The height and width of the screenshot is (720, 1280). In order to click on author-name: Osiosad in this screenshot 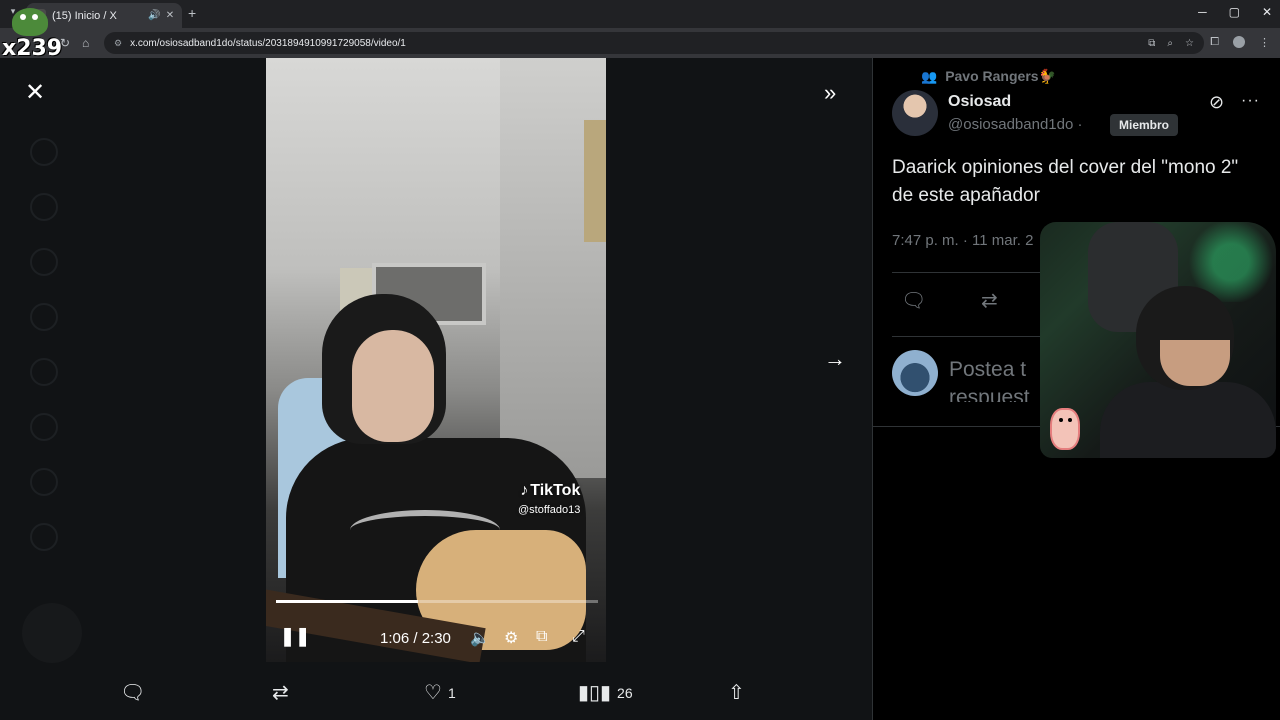, I will do `click(979, 102)`.